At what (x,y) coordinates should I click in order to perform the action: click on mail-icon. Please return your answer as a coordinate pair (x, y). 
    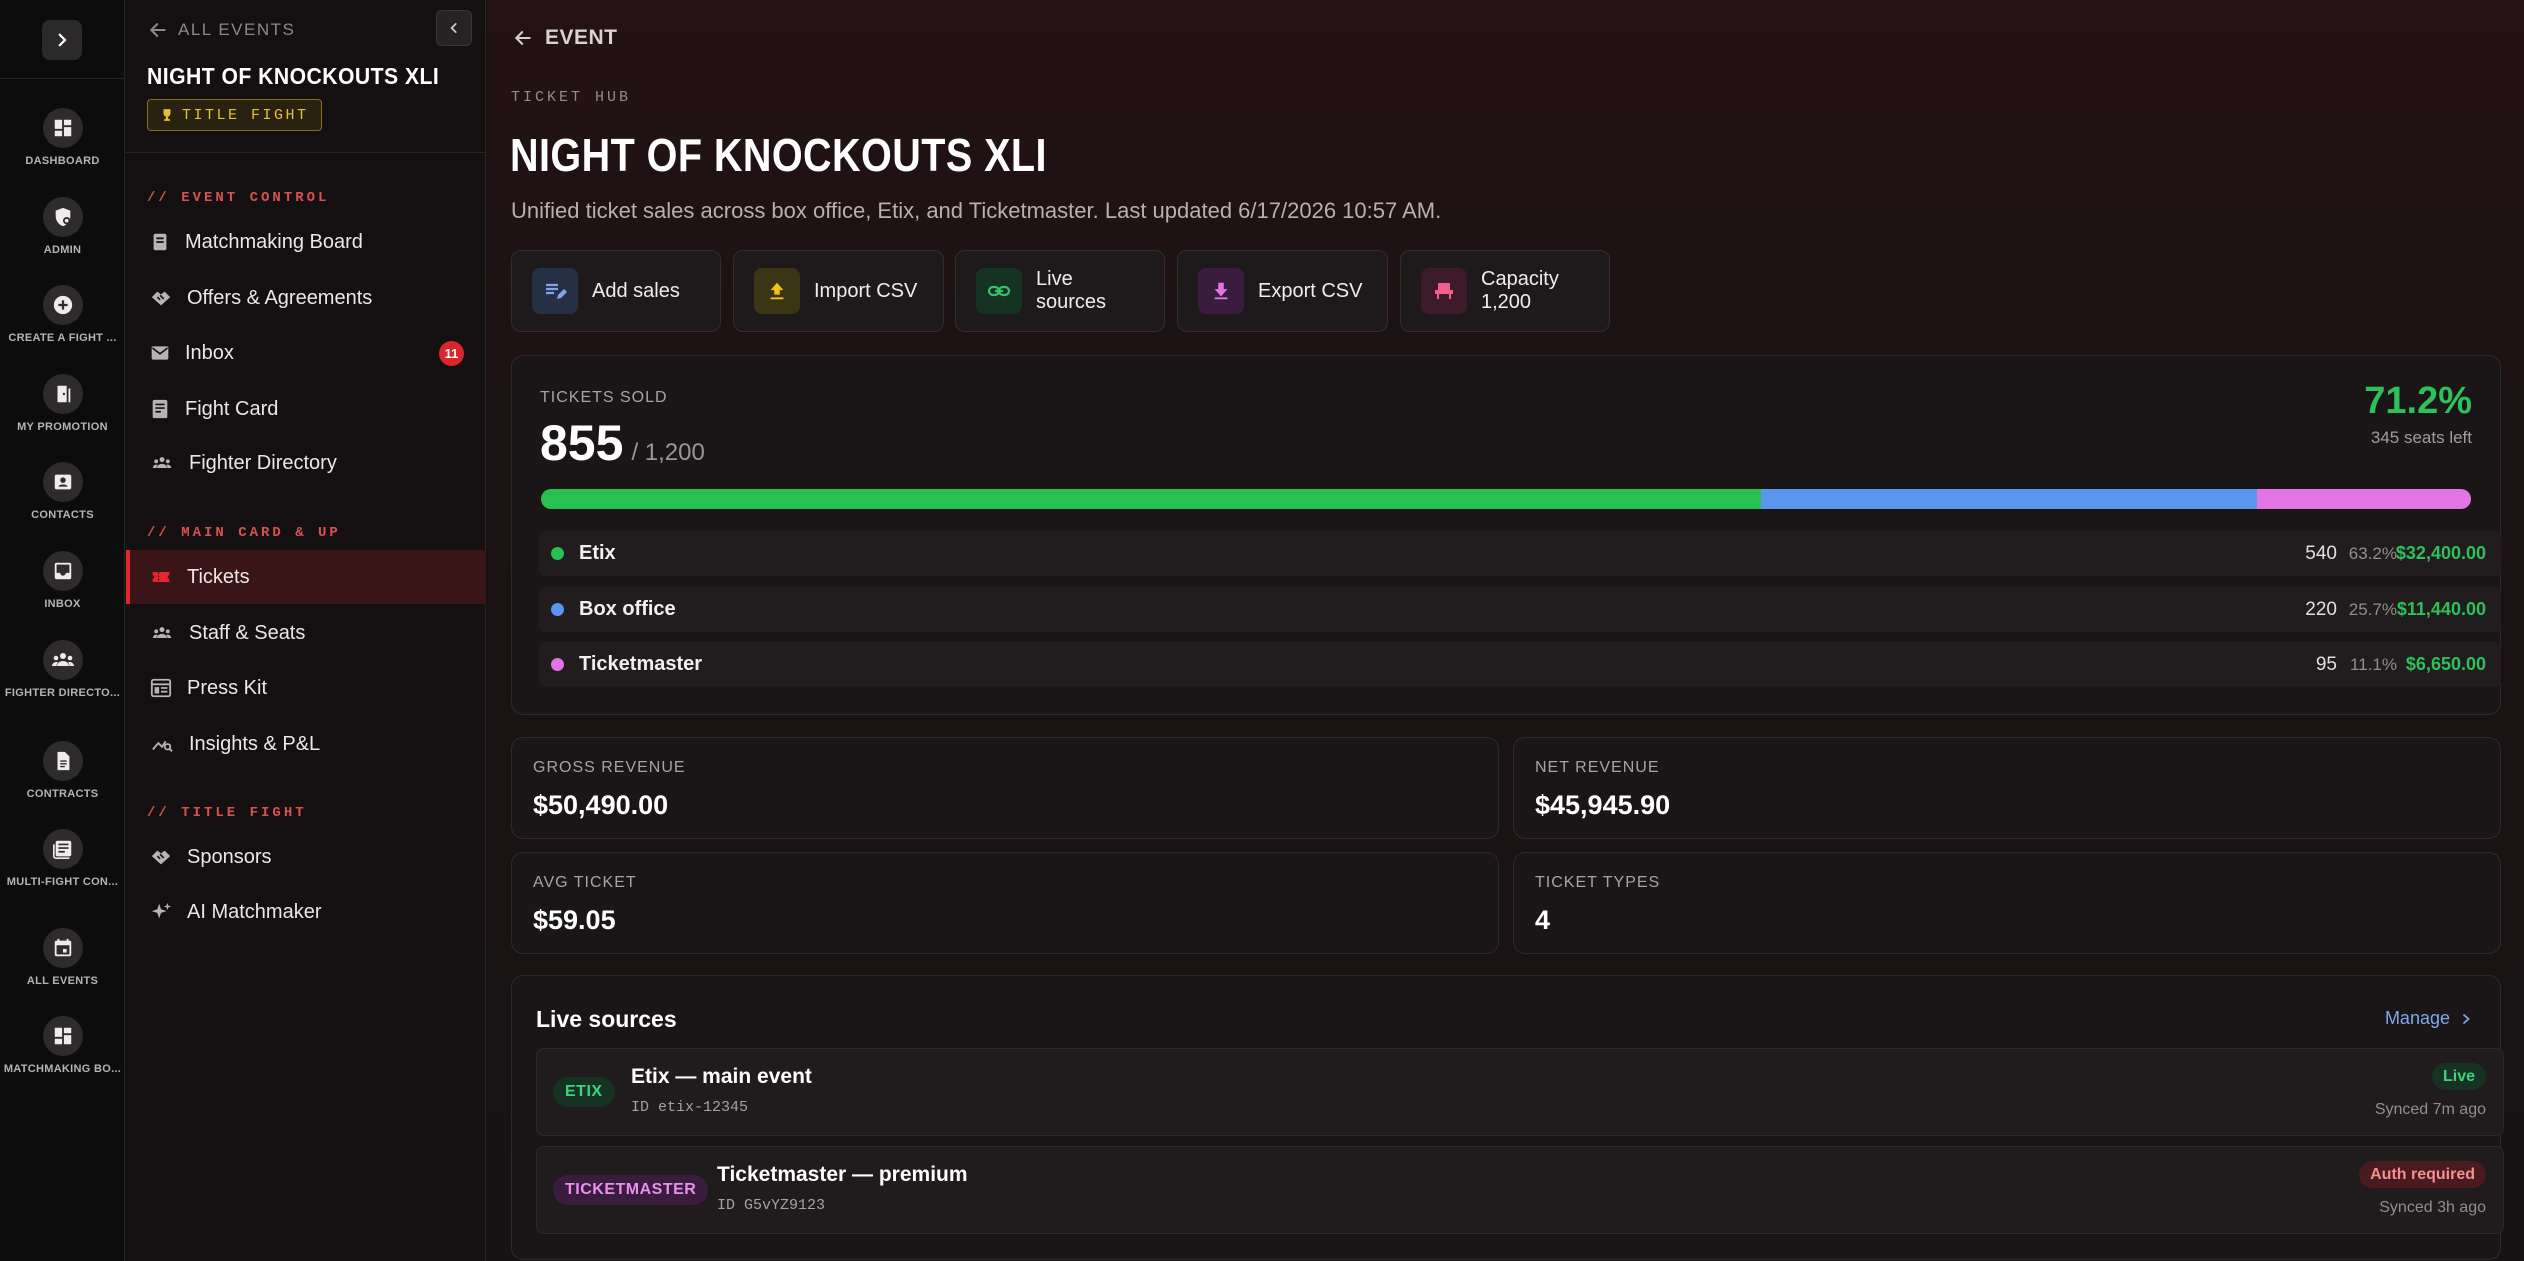
    Looking at the image, I should click on (160, 353).